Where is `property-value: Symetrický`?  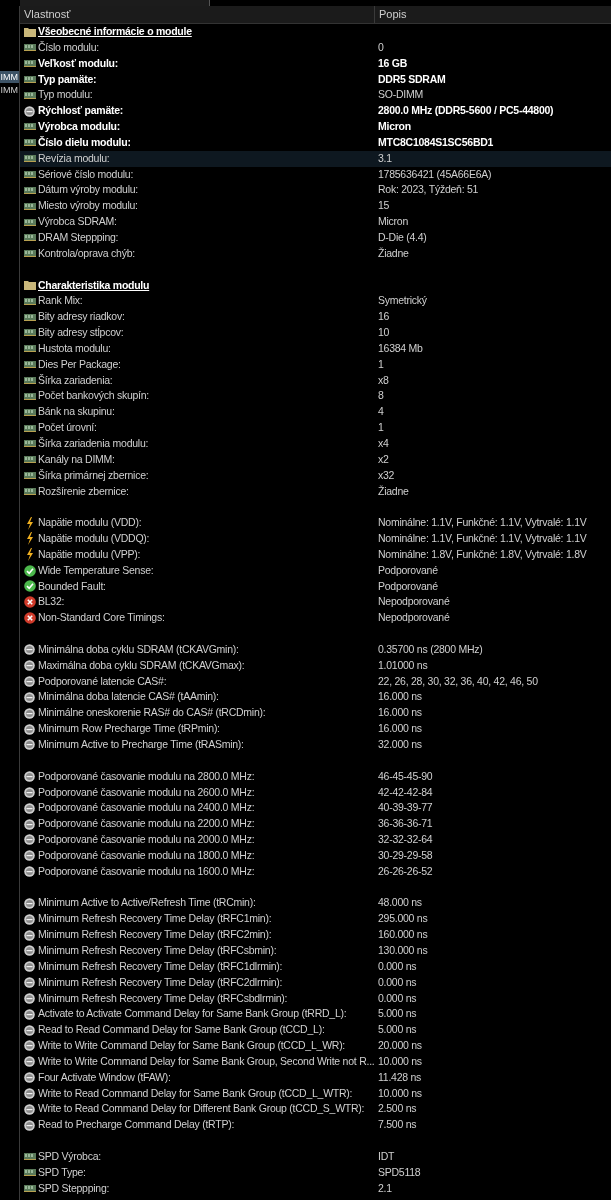
property-value: Symetrický is located at coordinates (402, 300).